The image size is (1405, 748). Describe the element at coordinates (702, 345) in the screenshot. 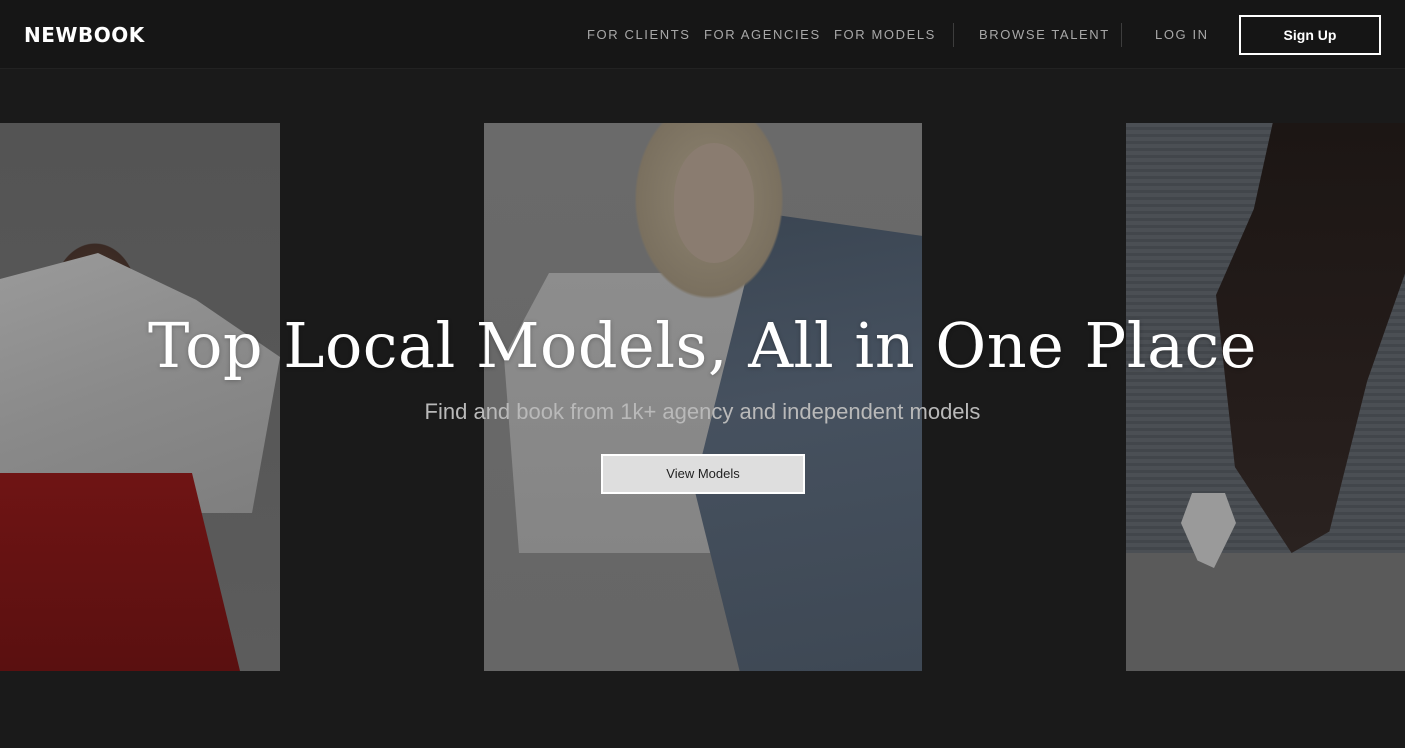

I see `hero-title: Top Local Models, All in One Place` at that location.